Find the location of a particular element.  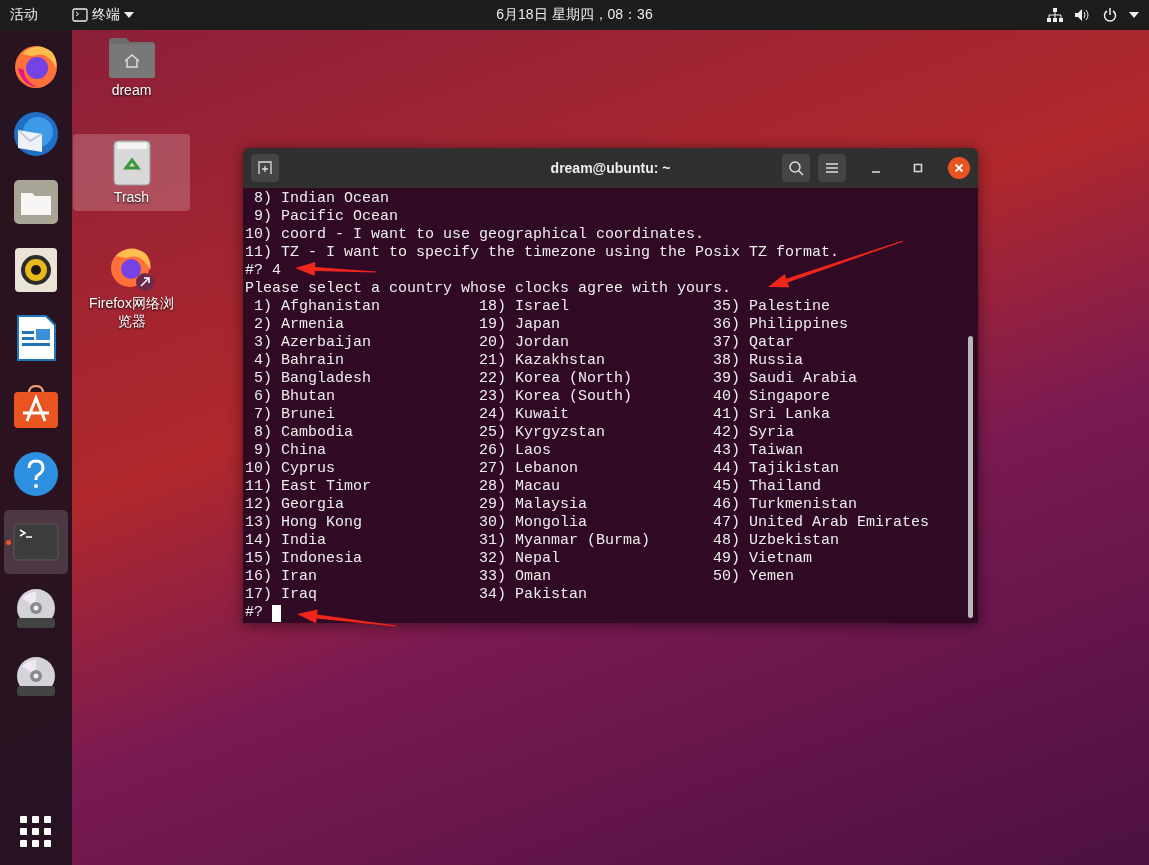

volume-icon is located at coordinates (1083, 15).